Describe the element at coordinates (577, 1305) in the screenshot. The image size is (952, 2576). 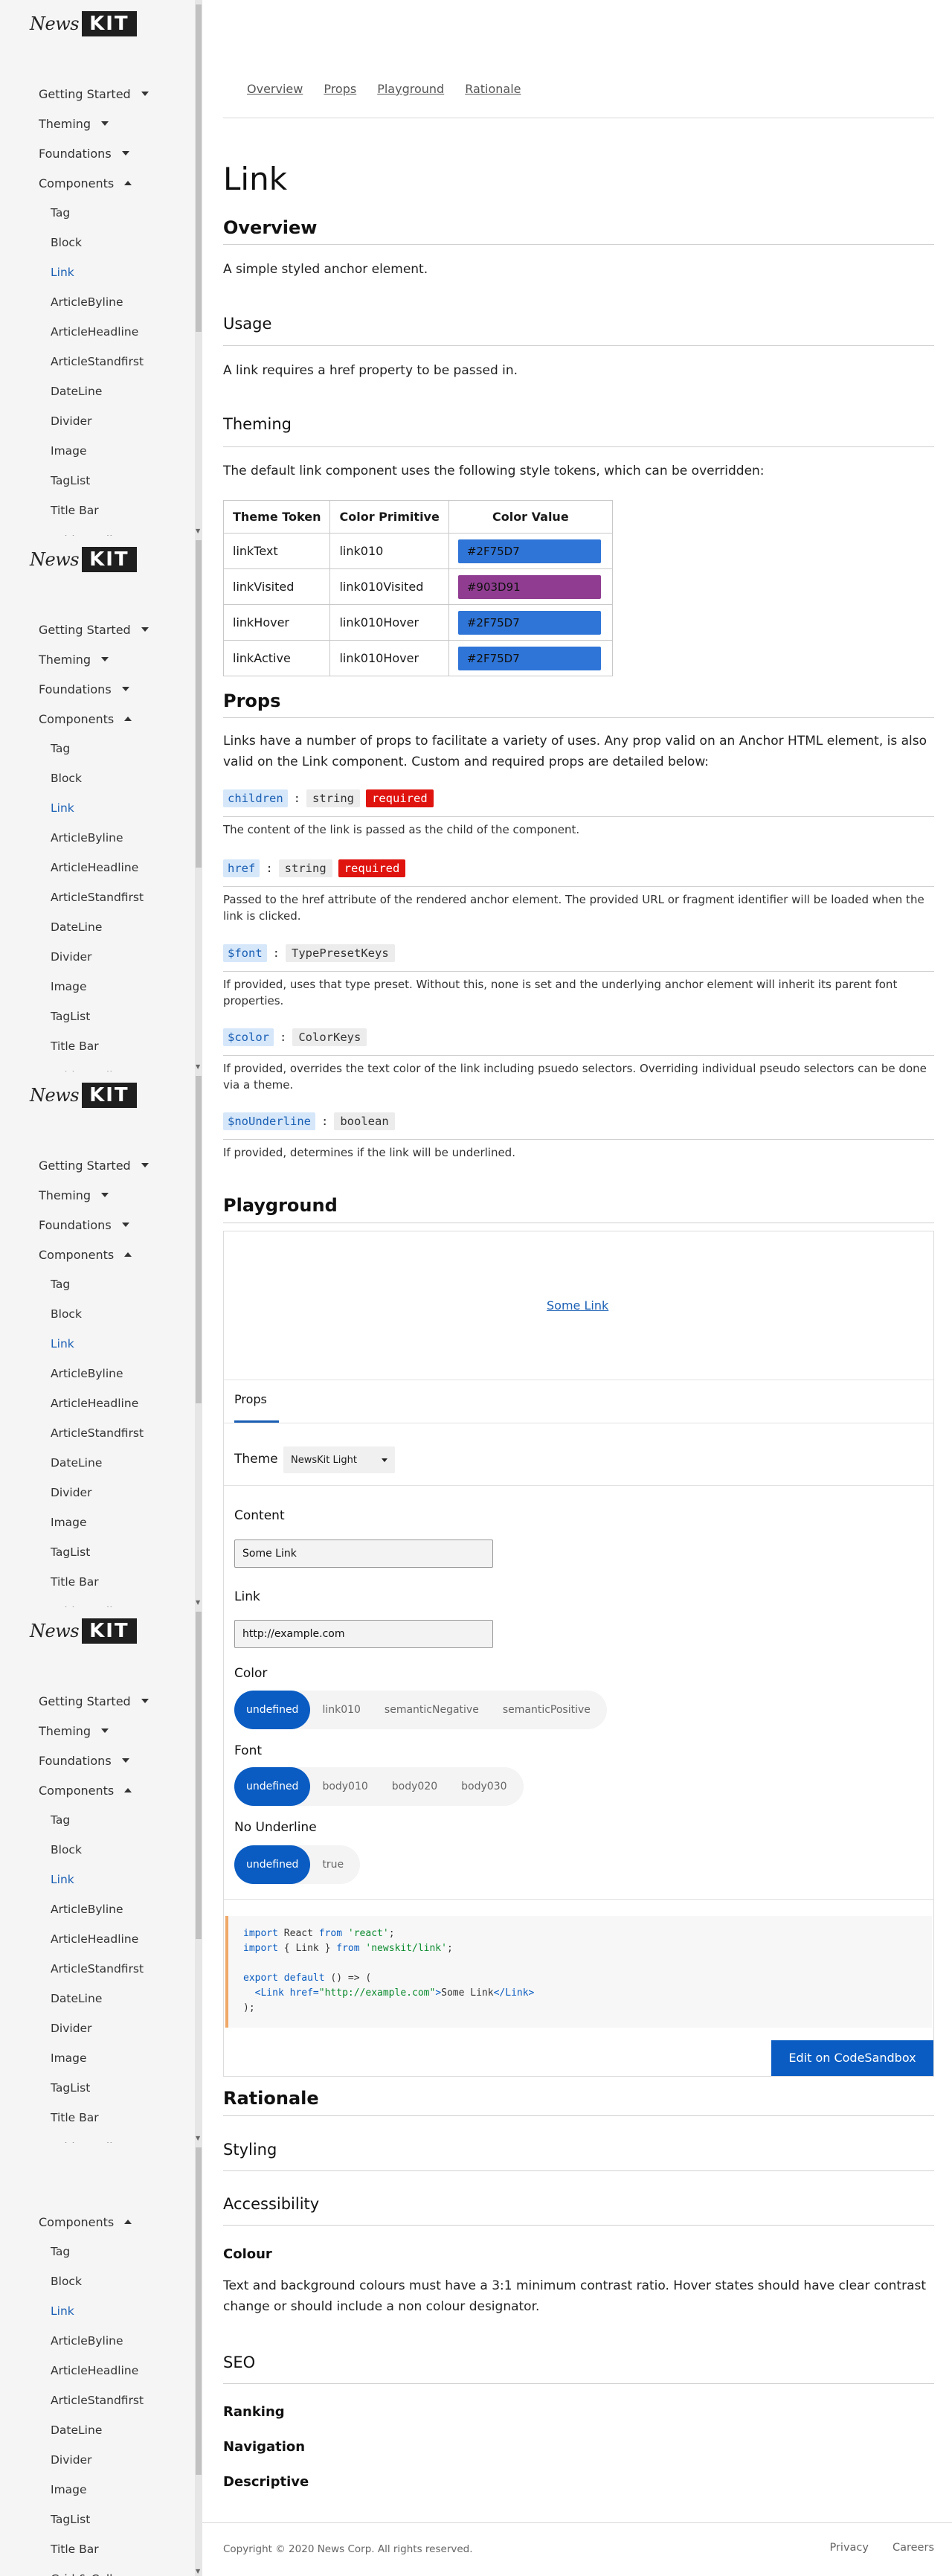
I see `preview-link: Some Link` at that location.